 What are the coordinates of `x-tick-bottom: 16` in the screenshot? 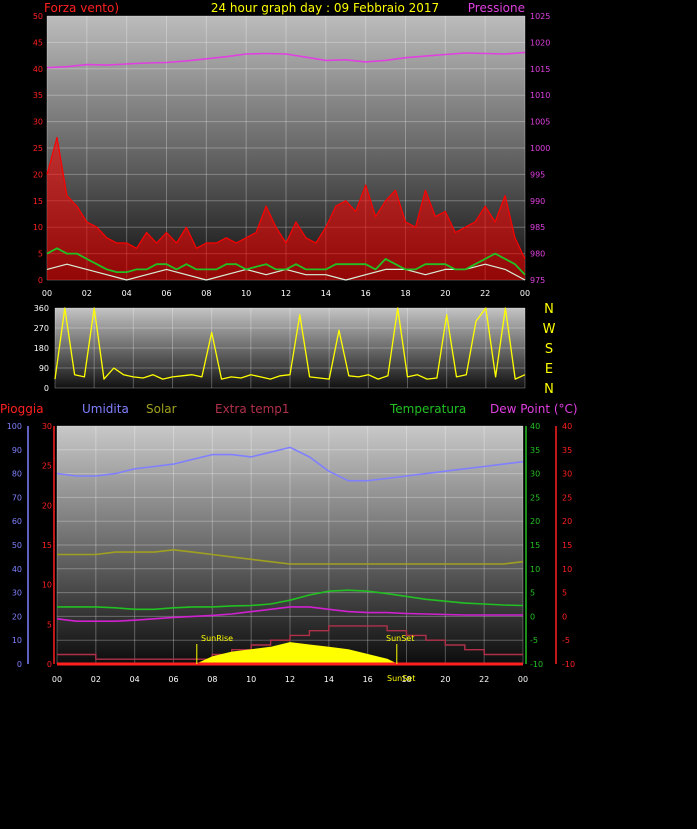 It's located at (368, 679).